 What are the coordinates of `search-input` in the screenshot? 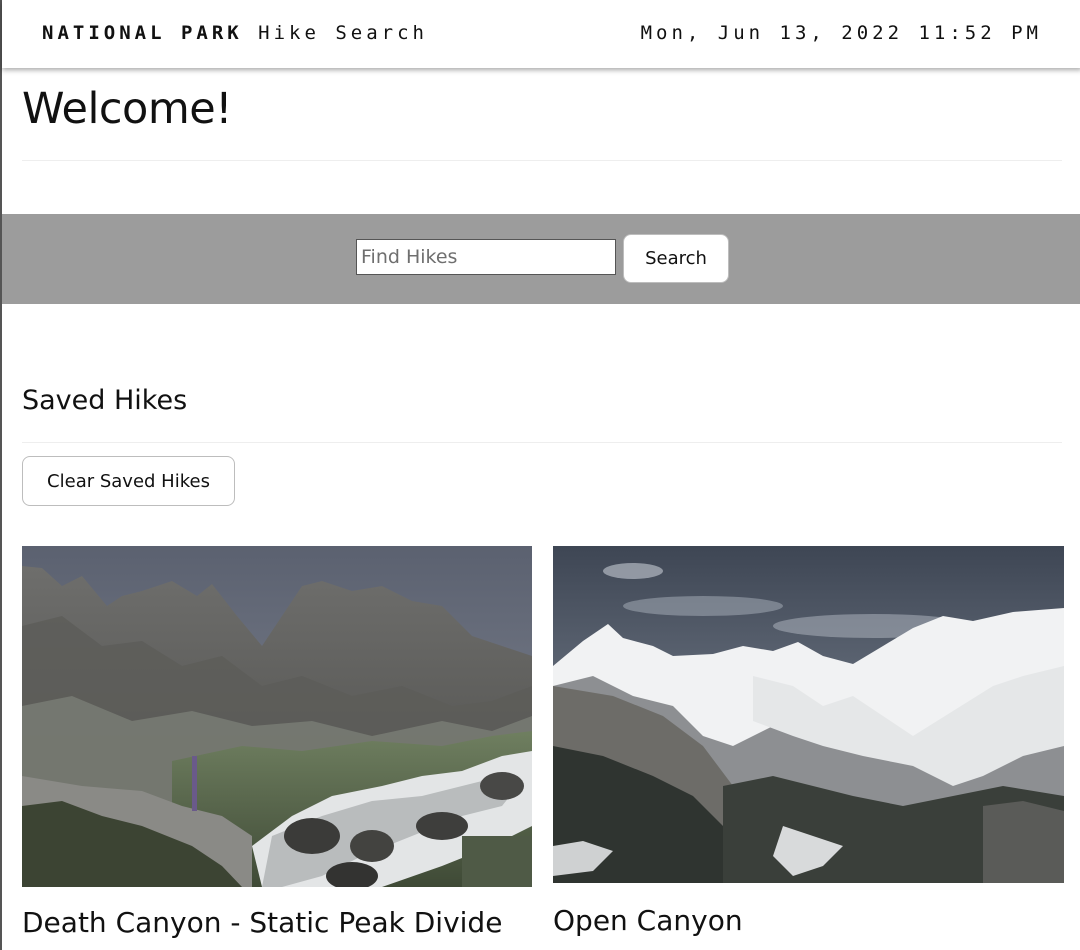 It's located at (486, 257).